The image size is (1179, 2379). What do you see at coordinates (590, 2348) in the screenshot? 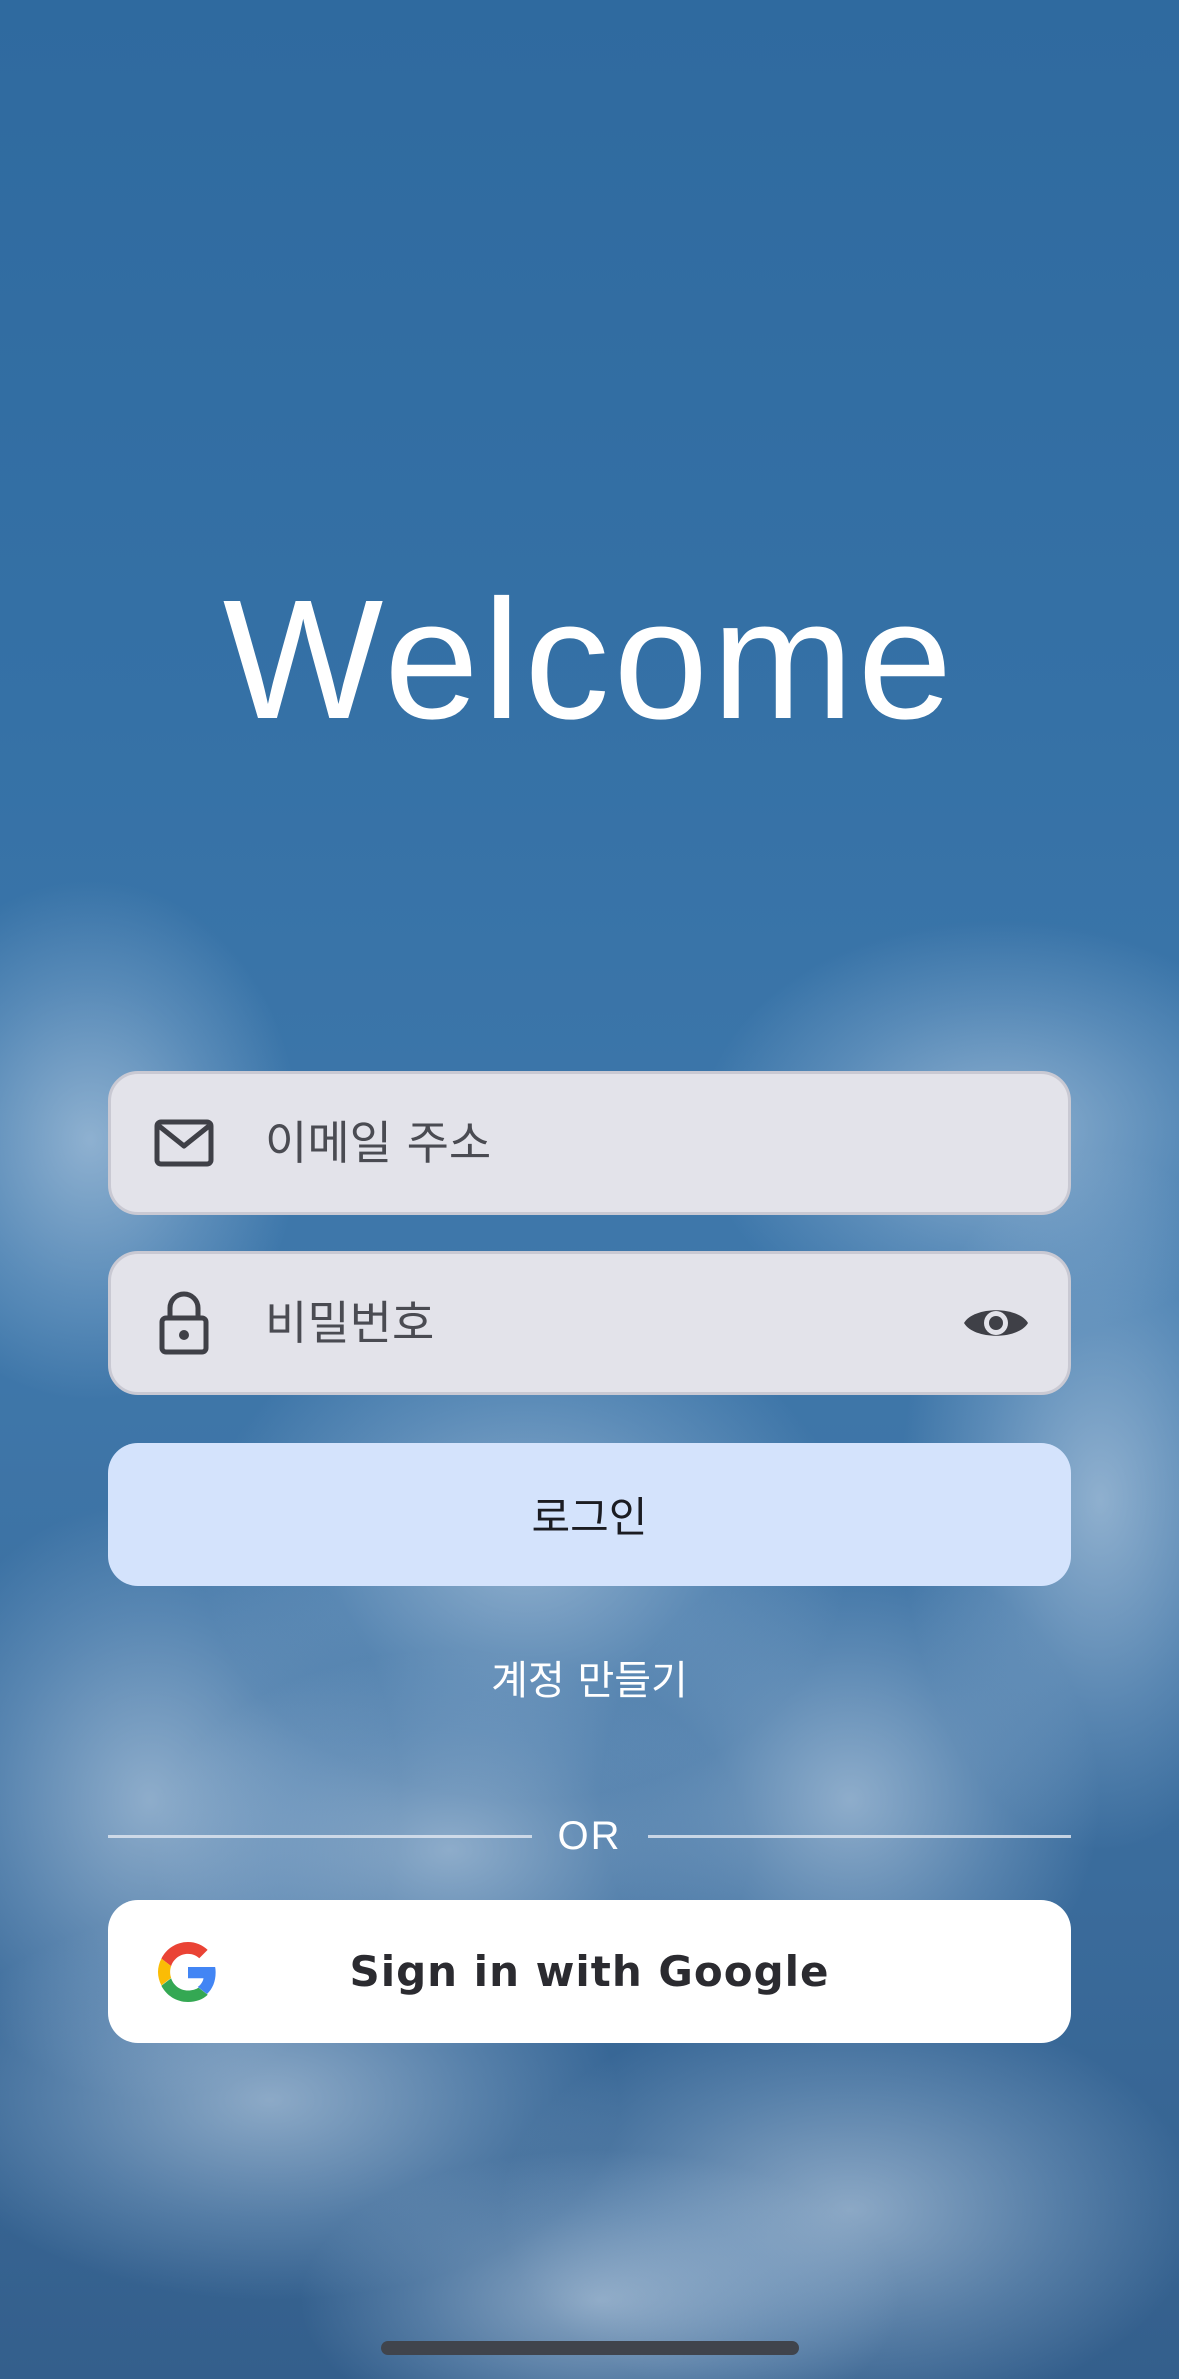
I see `home-indicator` at bounding box center [590, 2348].